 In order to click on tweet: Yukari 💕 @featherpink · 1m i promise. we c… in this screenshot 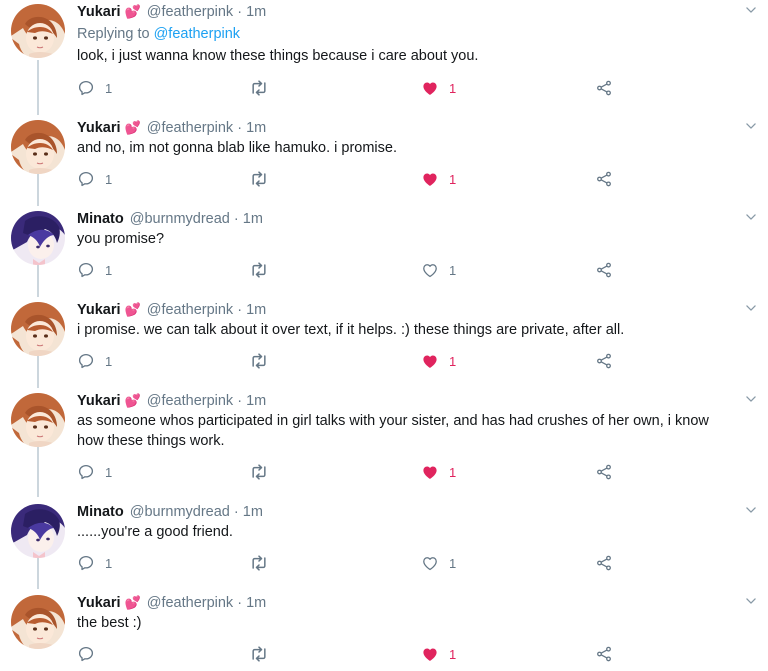, I will do `click(384, 341)`.